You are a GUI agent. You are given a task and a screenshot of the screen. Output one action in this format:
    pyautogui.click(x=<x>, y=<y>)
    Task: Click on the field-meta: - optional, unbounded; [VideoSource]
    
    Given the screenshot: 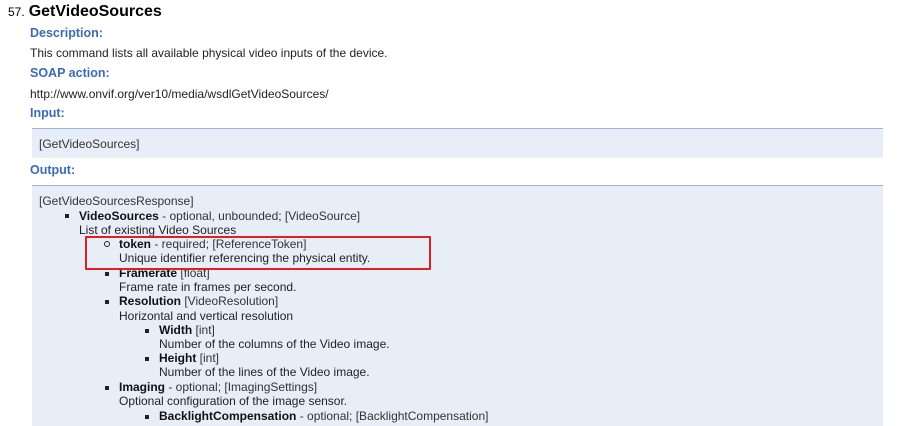 What is the action you would take?
    pyautogui.click(x=259, y=216)
    